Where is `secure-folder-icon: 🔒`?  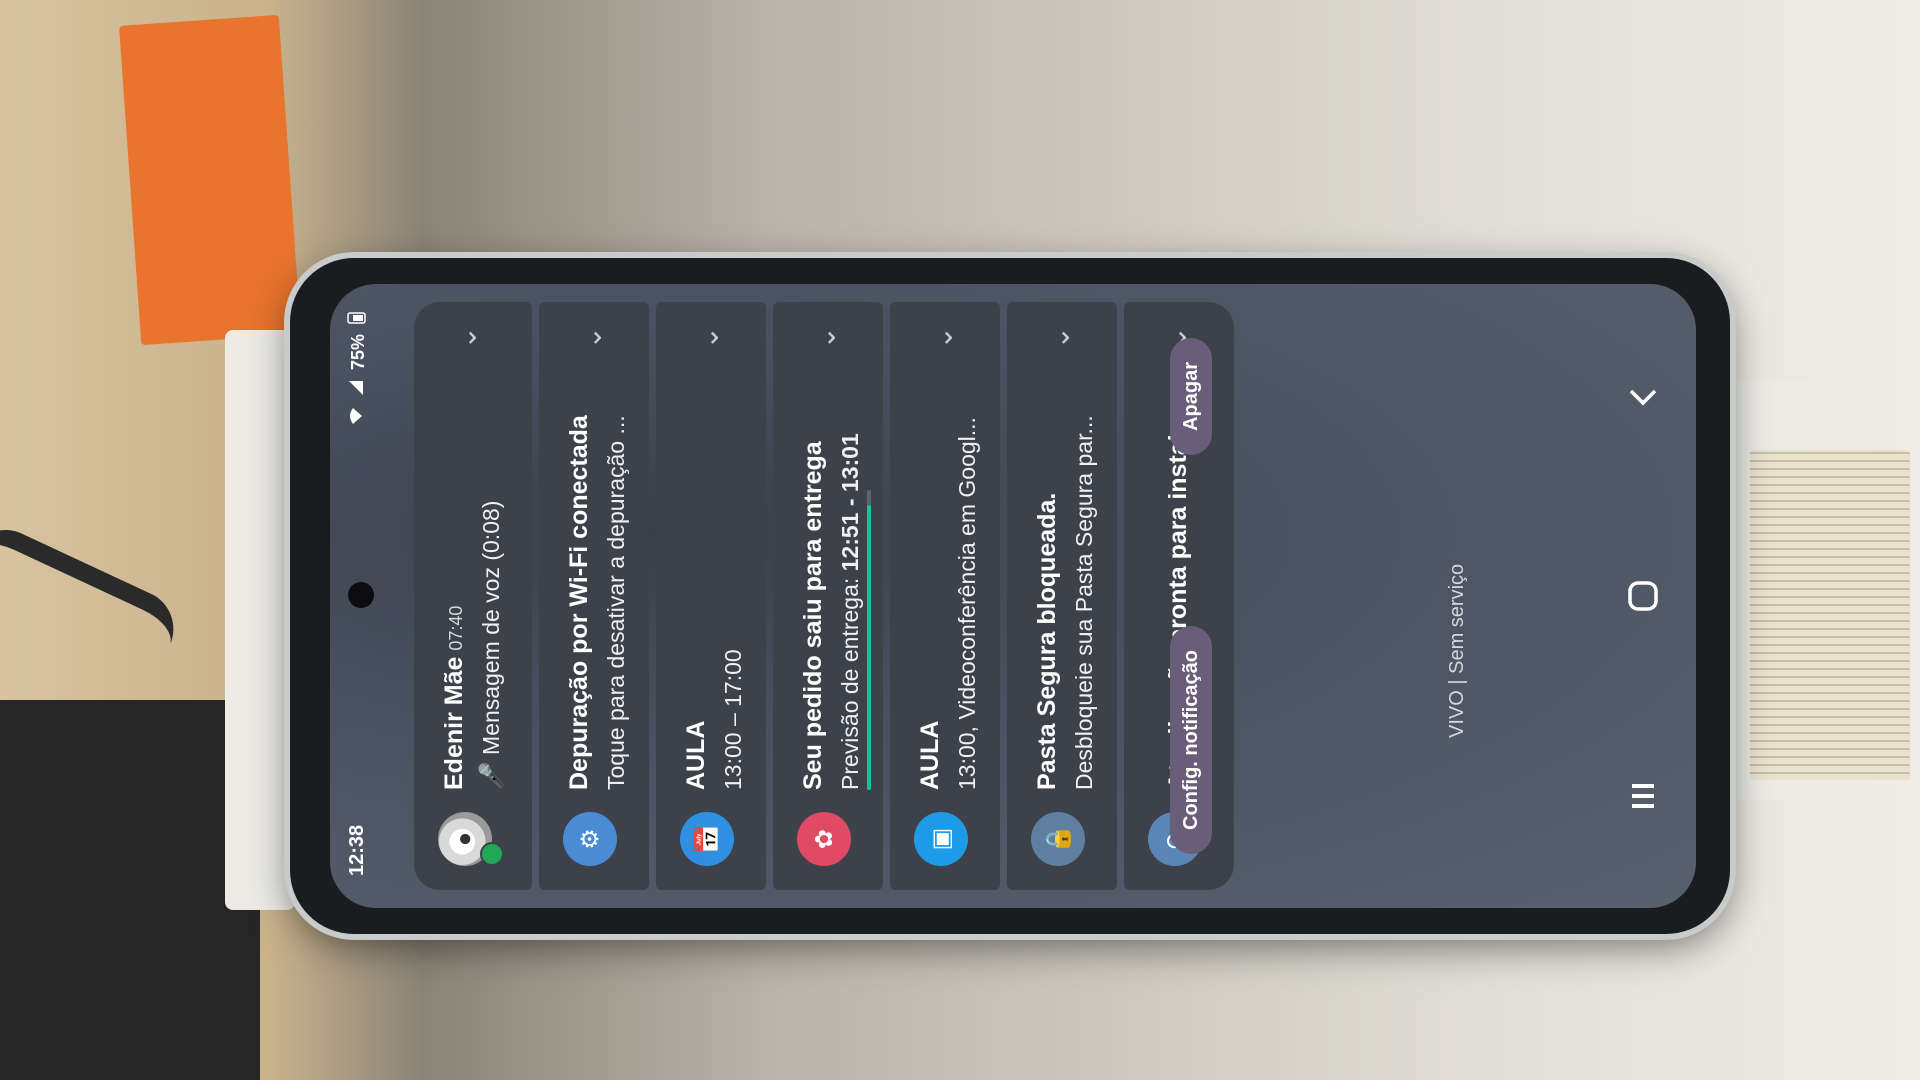
secure-folder-icon: 🔒 is located at coordinates (1058, 839).